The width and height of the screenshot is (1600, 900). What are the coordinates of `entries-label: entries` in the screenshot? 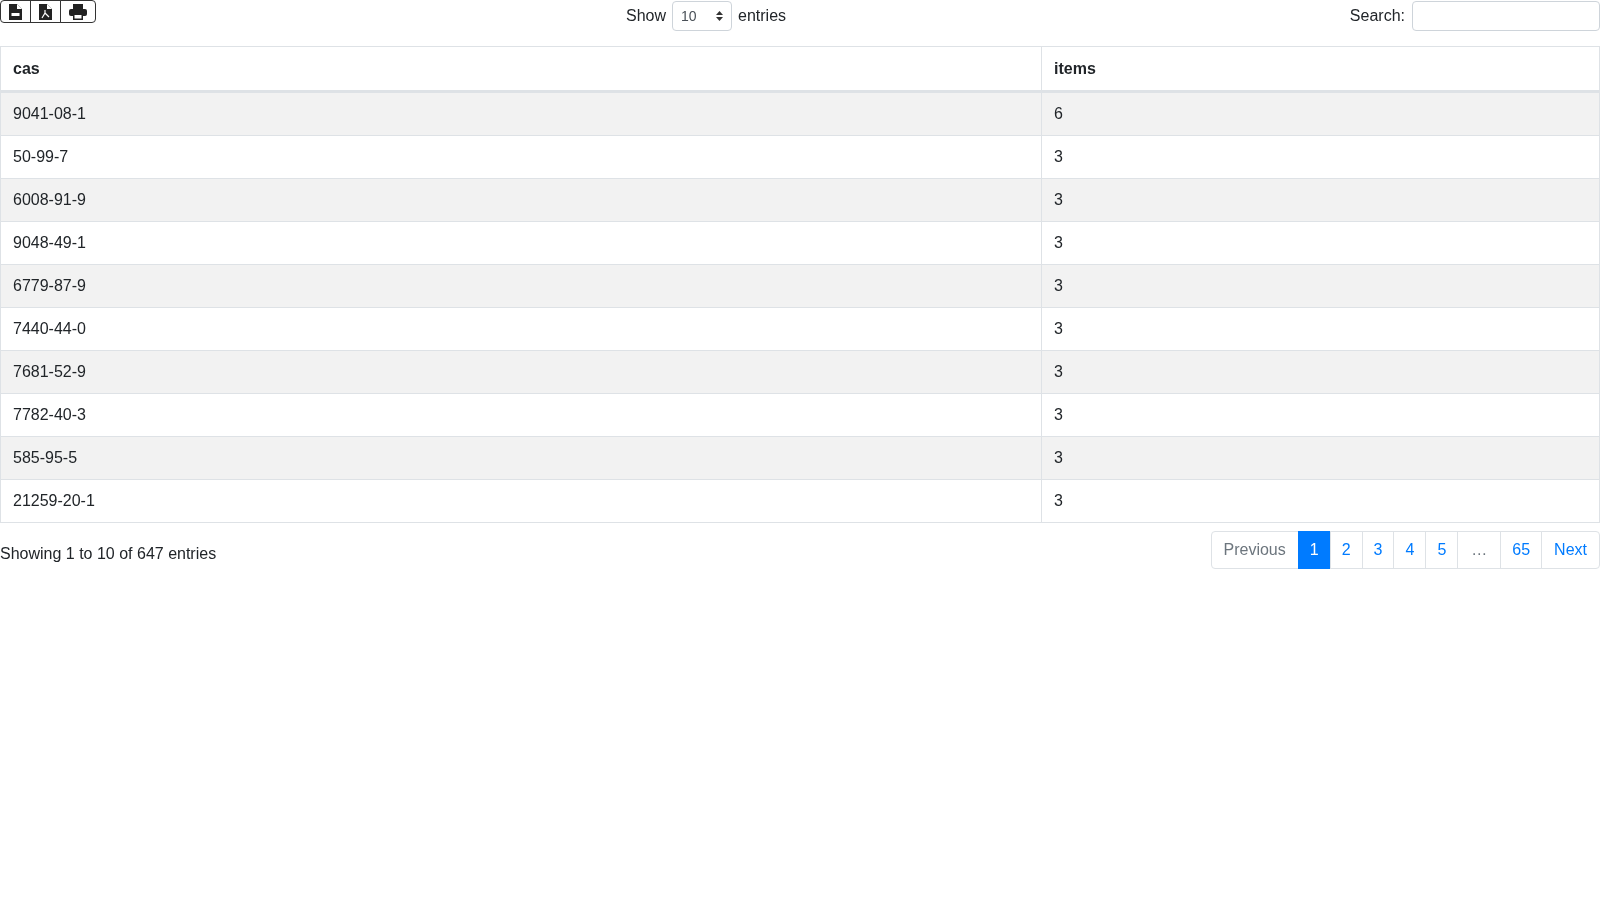 It's located at (762, 16).